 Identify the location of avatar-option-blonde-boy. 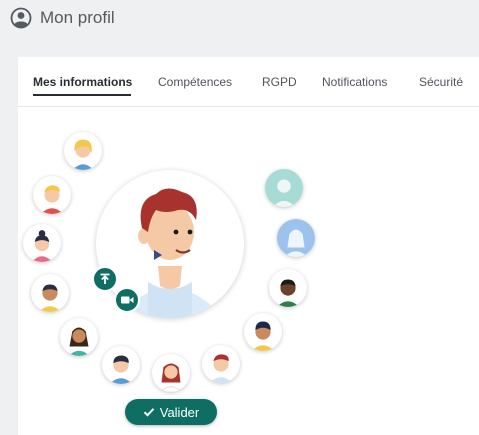
(52, 195).